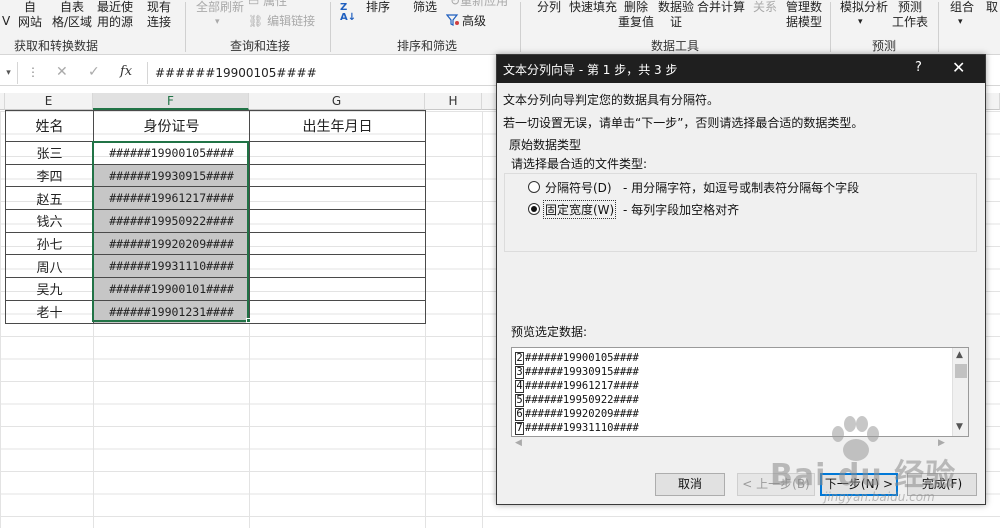 The height and width of the screenshot is (528, 1000). Describe the element at coordinates (590, 70) in the screenshot. I see `dialog-title: 文本分列向导 - 第 1 步，共 3 步` at that location.